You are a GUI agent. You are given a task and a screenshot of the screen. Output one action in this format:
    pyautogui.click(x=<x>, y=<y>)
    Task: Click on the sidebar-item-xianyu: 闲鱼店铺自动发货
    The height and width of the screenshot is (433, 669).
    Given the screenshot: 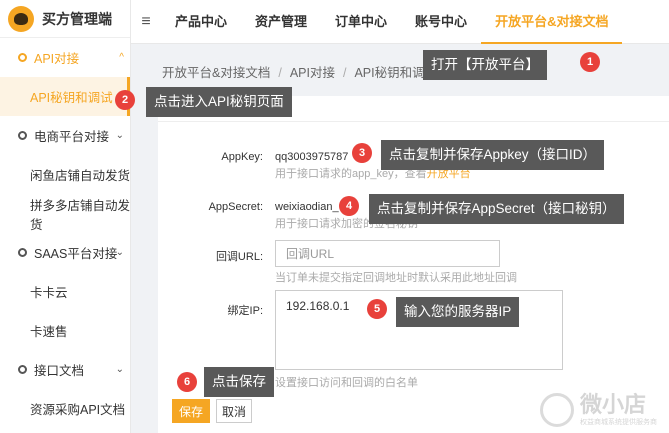 What is the action you would take?
    pyautogui.click(x=65, y=174)
    